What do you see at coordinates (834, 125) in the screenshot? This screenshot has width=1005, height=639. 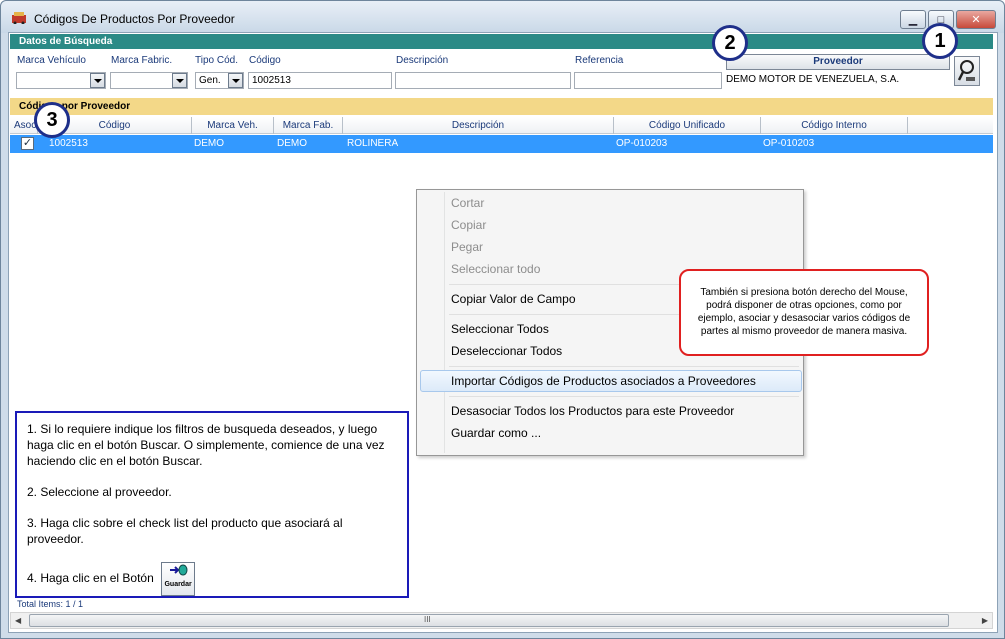 I see `col-codigo-interno: Código Interno` at bounding box center [834, 125].